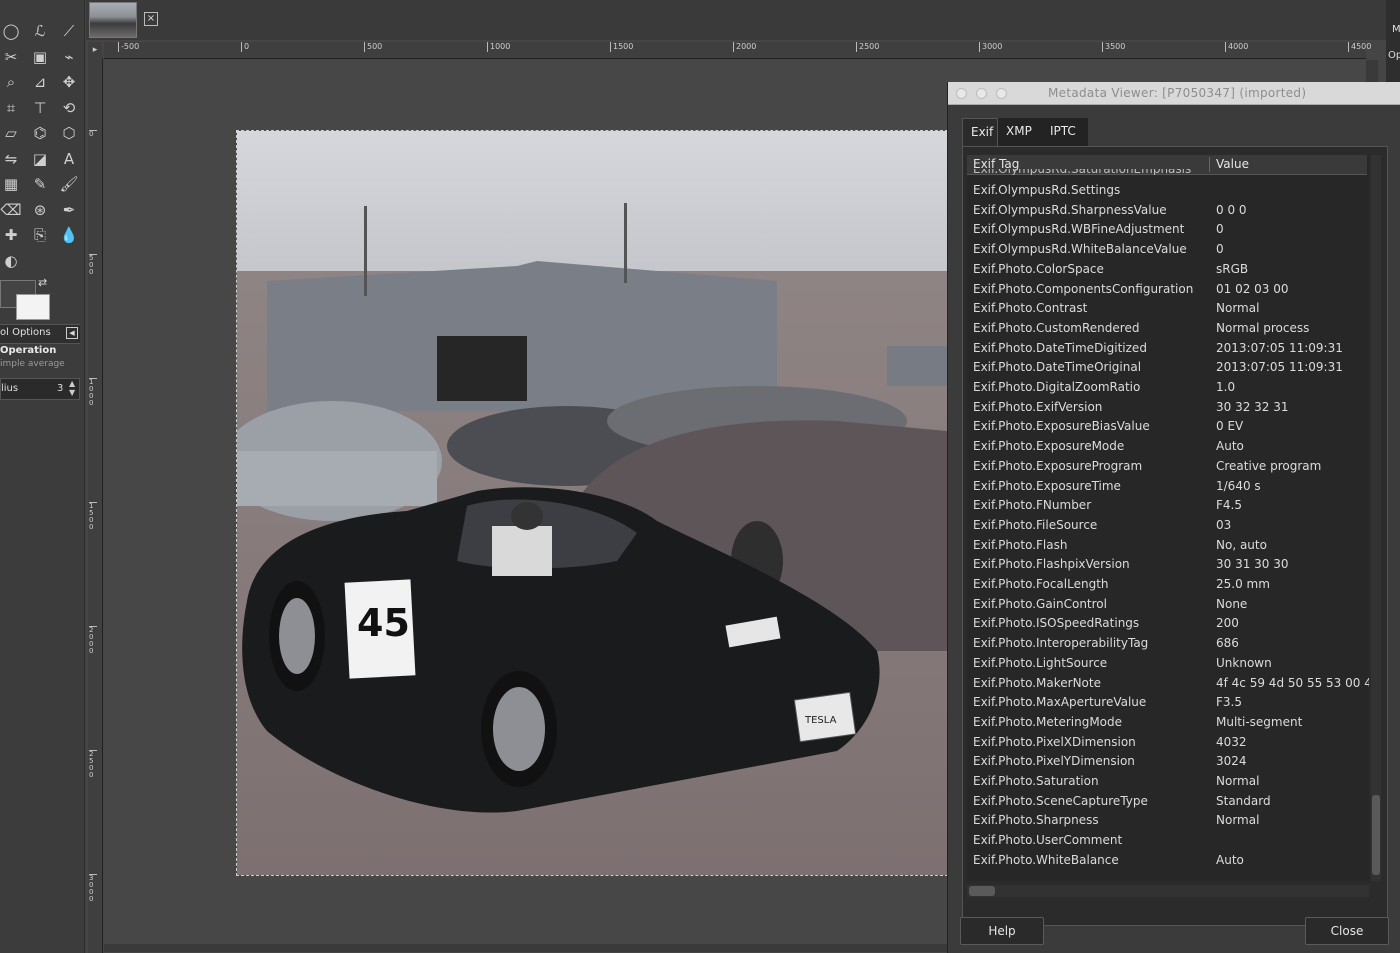 Image resolution: width=1400 pixels, height=953 pixels. I want to click on close-window-icon, so click(961, 93).